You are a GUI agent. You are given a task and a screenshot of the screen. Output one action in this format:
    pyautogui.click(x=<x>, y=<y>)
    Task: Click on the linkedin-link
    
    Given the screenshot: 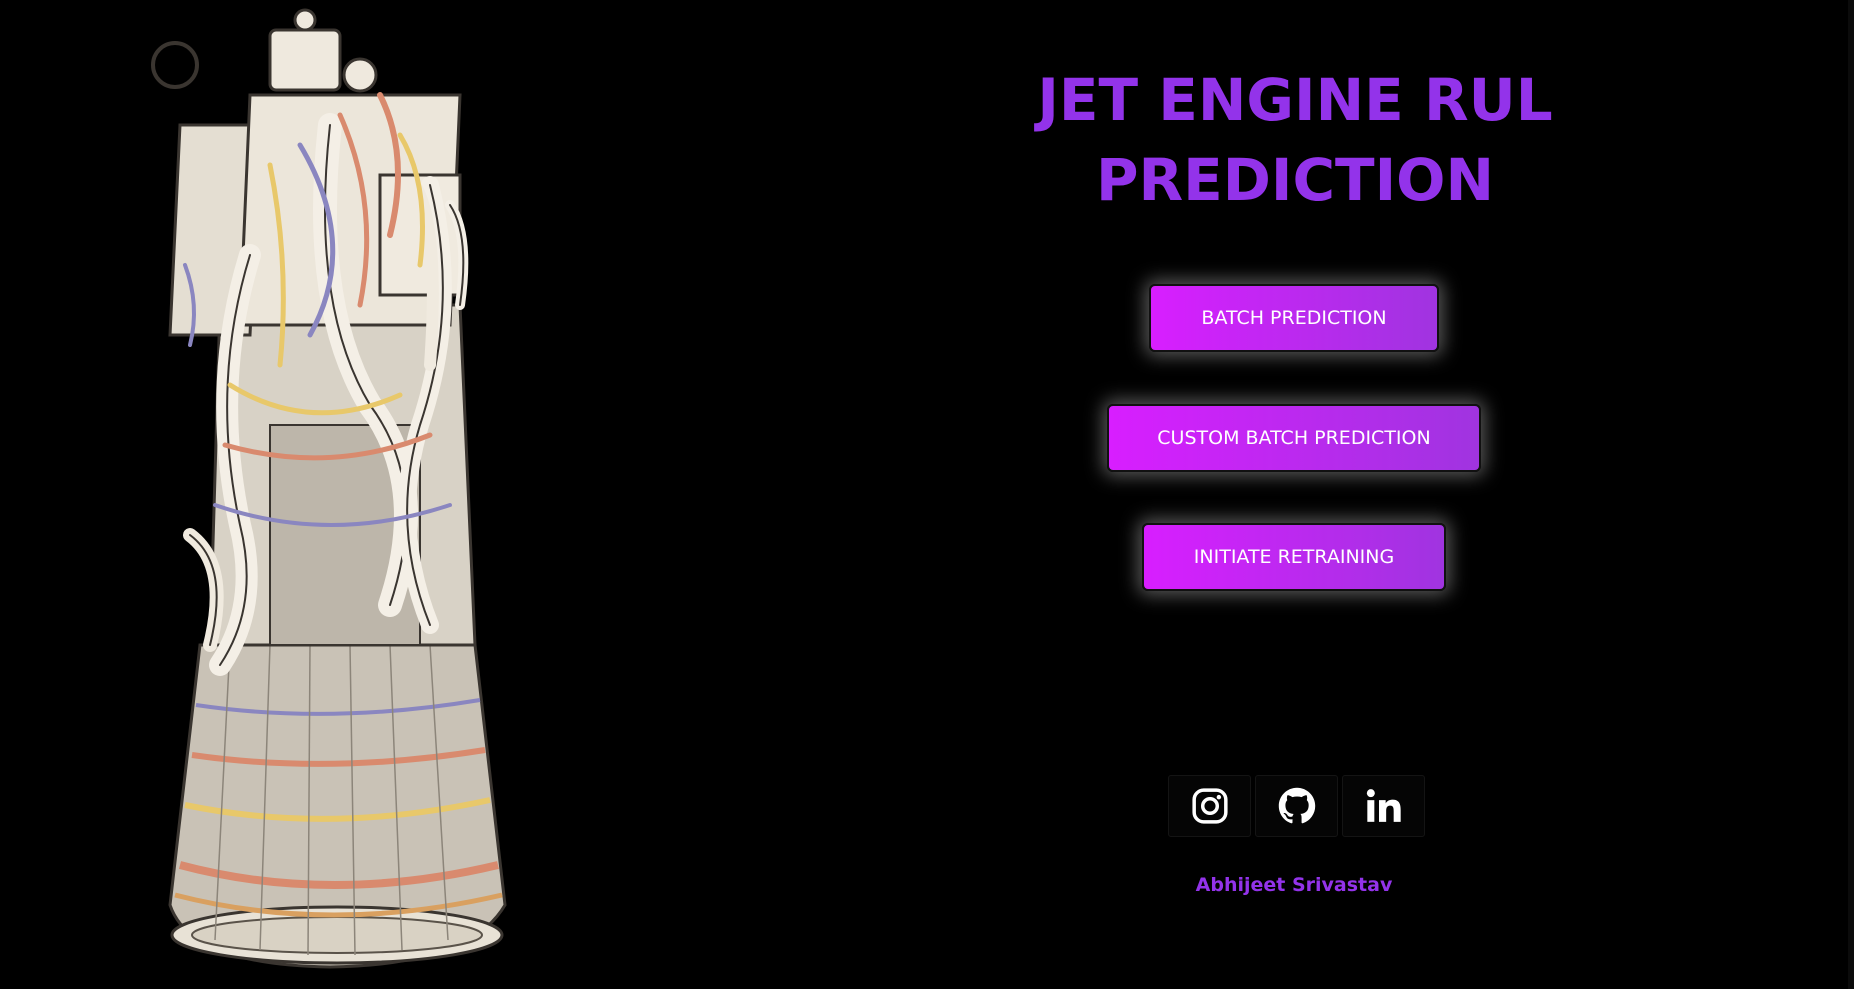 What is the action you would take?
    pyautogui.click(x=1383, y=806)
    